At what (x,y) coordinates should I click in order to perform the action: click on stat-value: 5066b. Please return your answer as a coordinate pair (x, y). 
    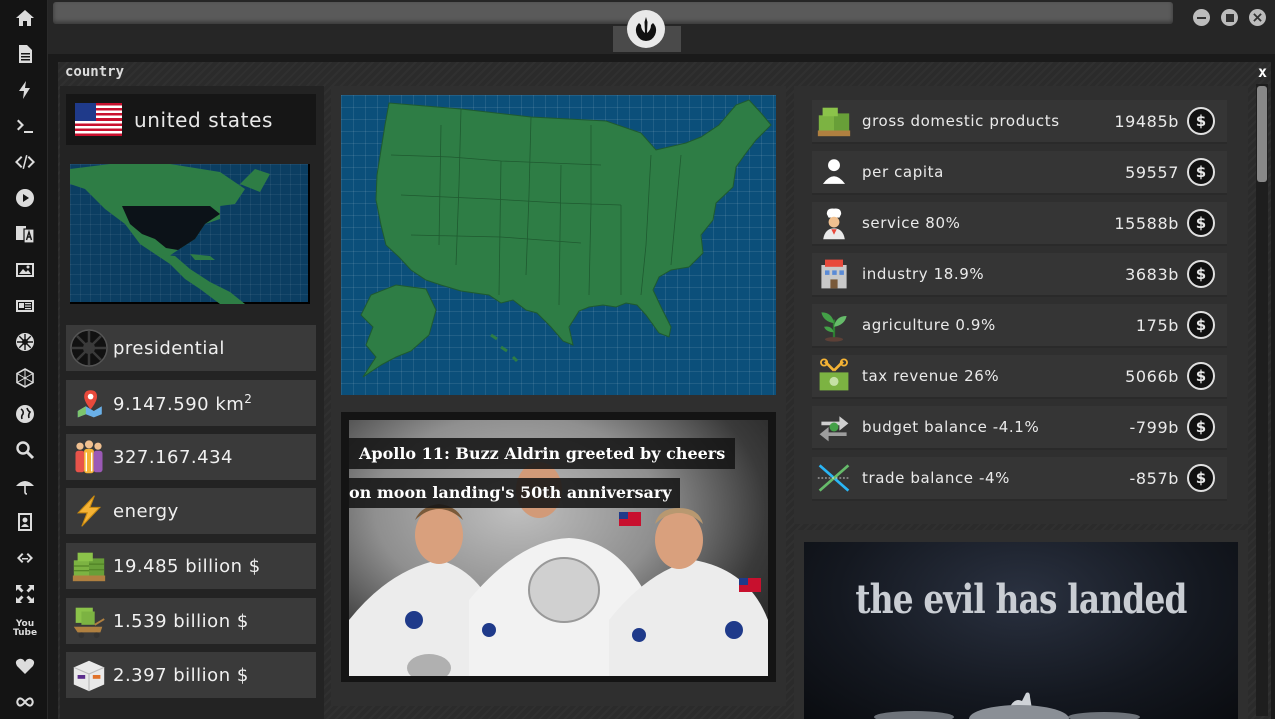
    Looking at the image, I should click on (1152, 376).